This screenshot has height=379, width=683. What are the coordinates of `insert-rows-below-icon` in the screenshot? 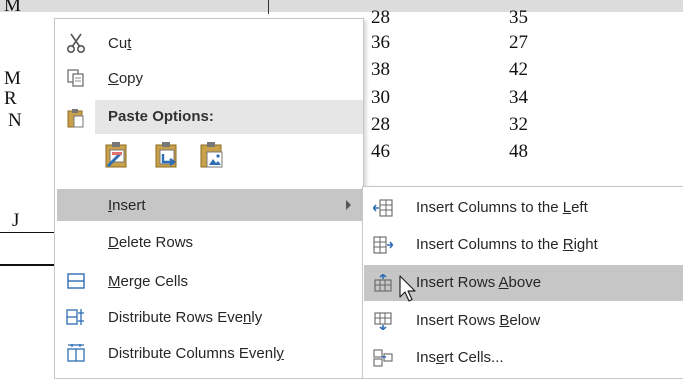 It's located at (383, 321).